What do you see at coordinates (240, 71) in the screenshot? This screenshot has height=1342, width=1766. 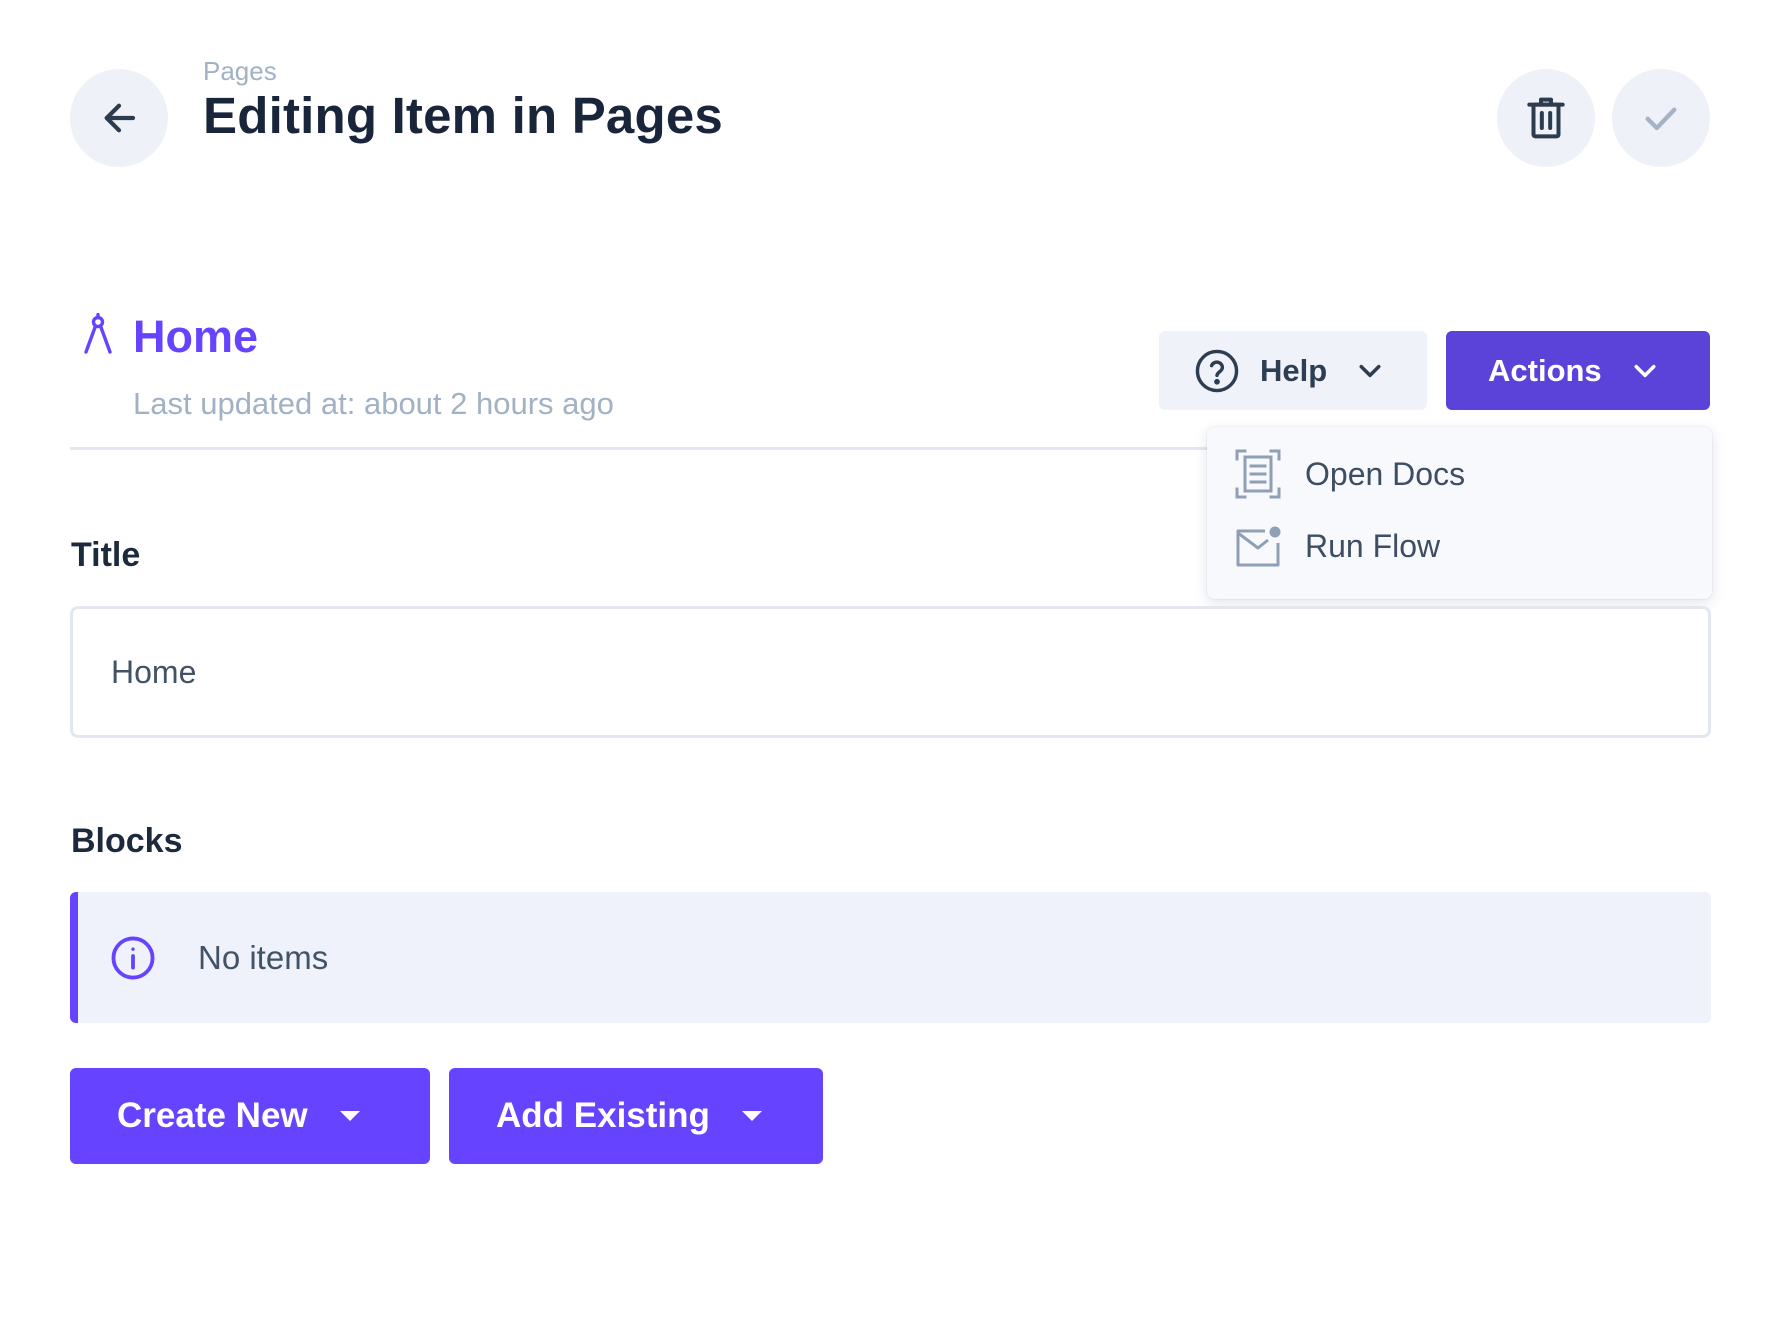 I see `breadcrumb: Pages` at bounding box center [240, 71].